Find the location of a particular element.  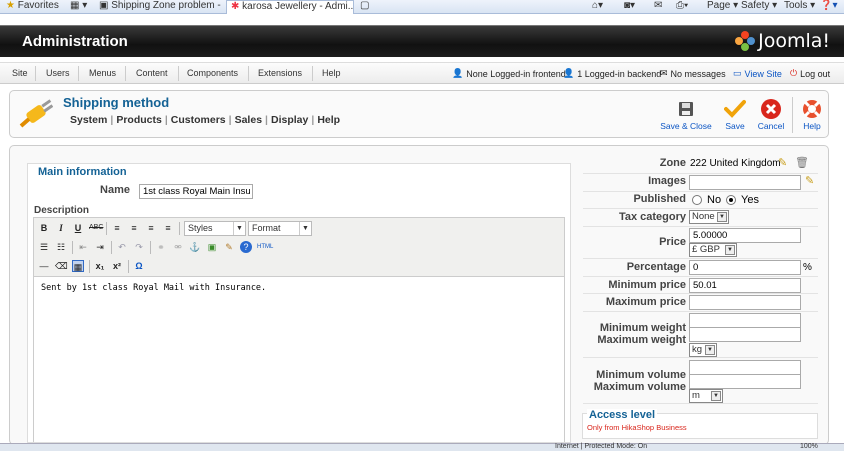

messages-status: ✉ No messages is located at coordinates (693, 73).